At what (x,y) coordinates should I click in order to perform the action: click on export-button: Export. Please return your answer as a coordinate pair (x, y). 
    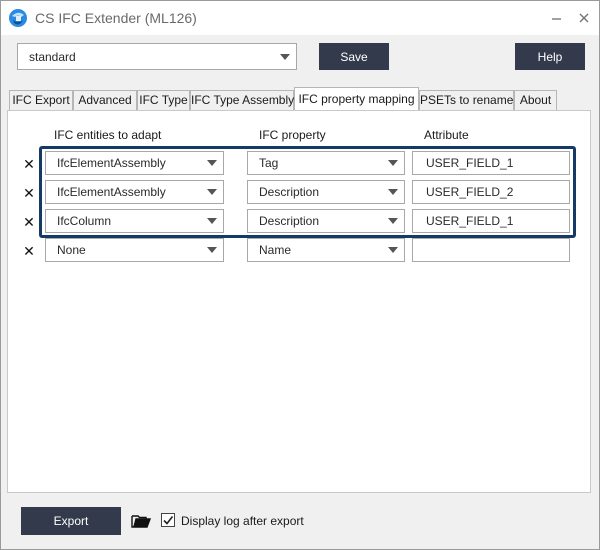
    Looking at the image, I should click on (71, 521).